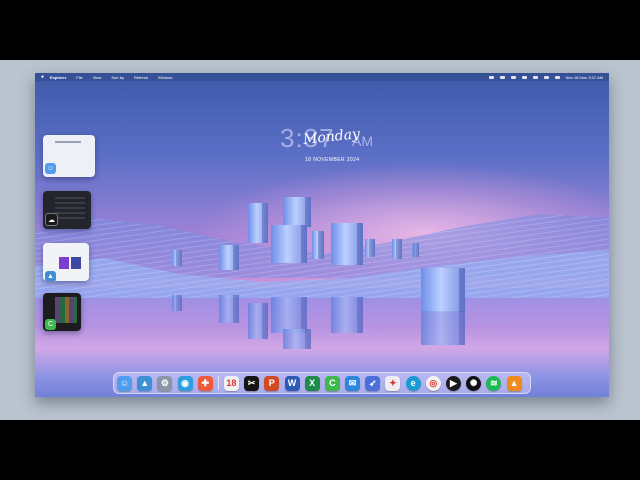  I want to click on dock-finder-icon: ☺, so click(124, 383).